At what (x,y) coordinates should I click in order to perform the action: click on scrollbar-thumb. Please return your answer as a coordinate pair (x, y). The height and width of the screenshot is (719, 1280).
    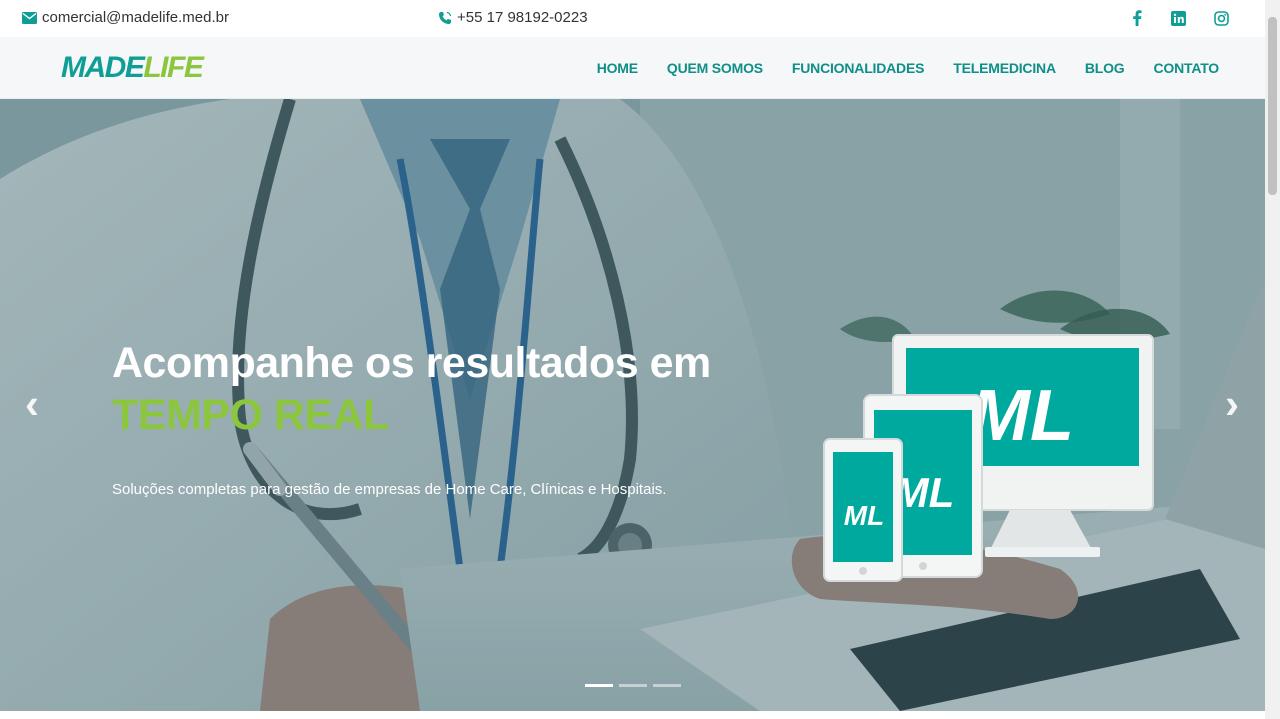
    Looking at the image, I should click on (1272, 106).